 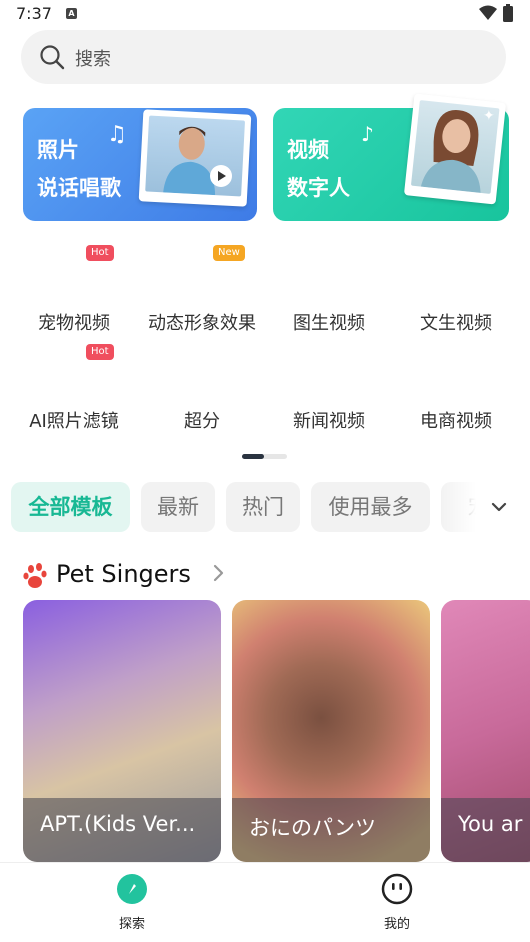 I want to click on chip-hot: 热门, so click(x=263, y=507).